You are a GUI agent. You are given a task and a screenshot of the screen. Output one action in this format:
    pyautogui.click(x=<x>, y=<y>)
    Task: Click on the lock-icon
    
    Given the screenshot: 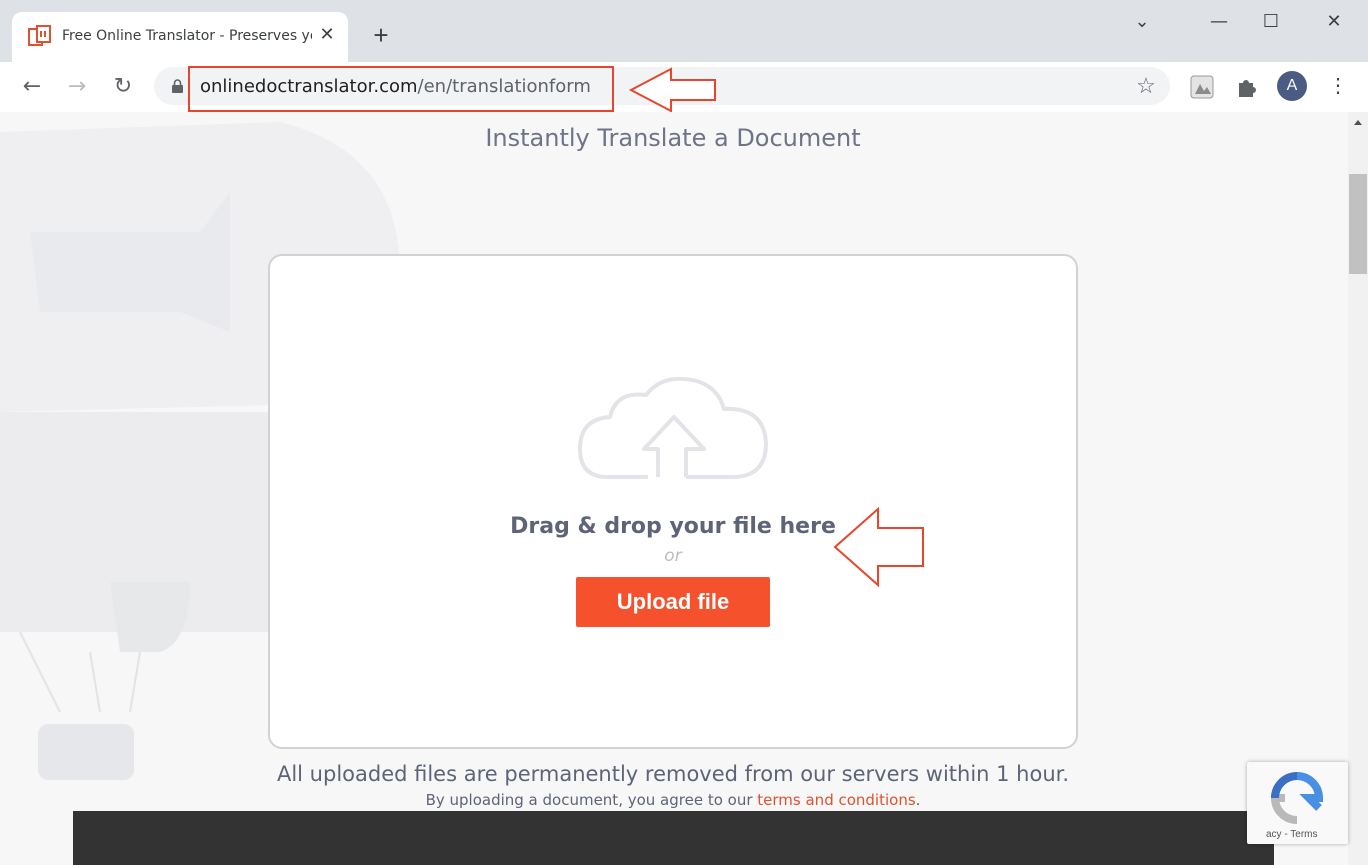 What is the action you would take?
    pyautogui.click(x=177, y=86)
    